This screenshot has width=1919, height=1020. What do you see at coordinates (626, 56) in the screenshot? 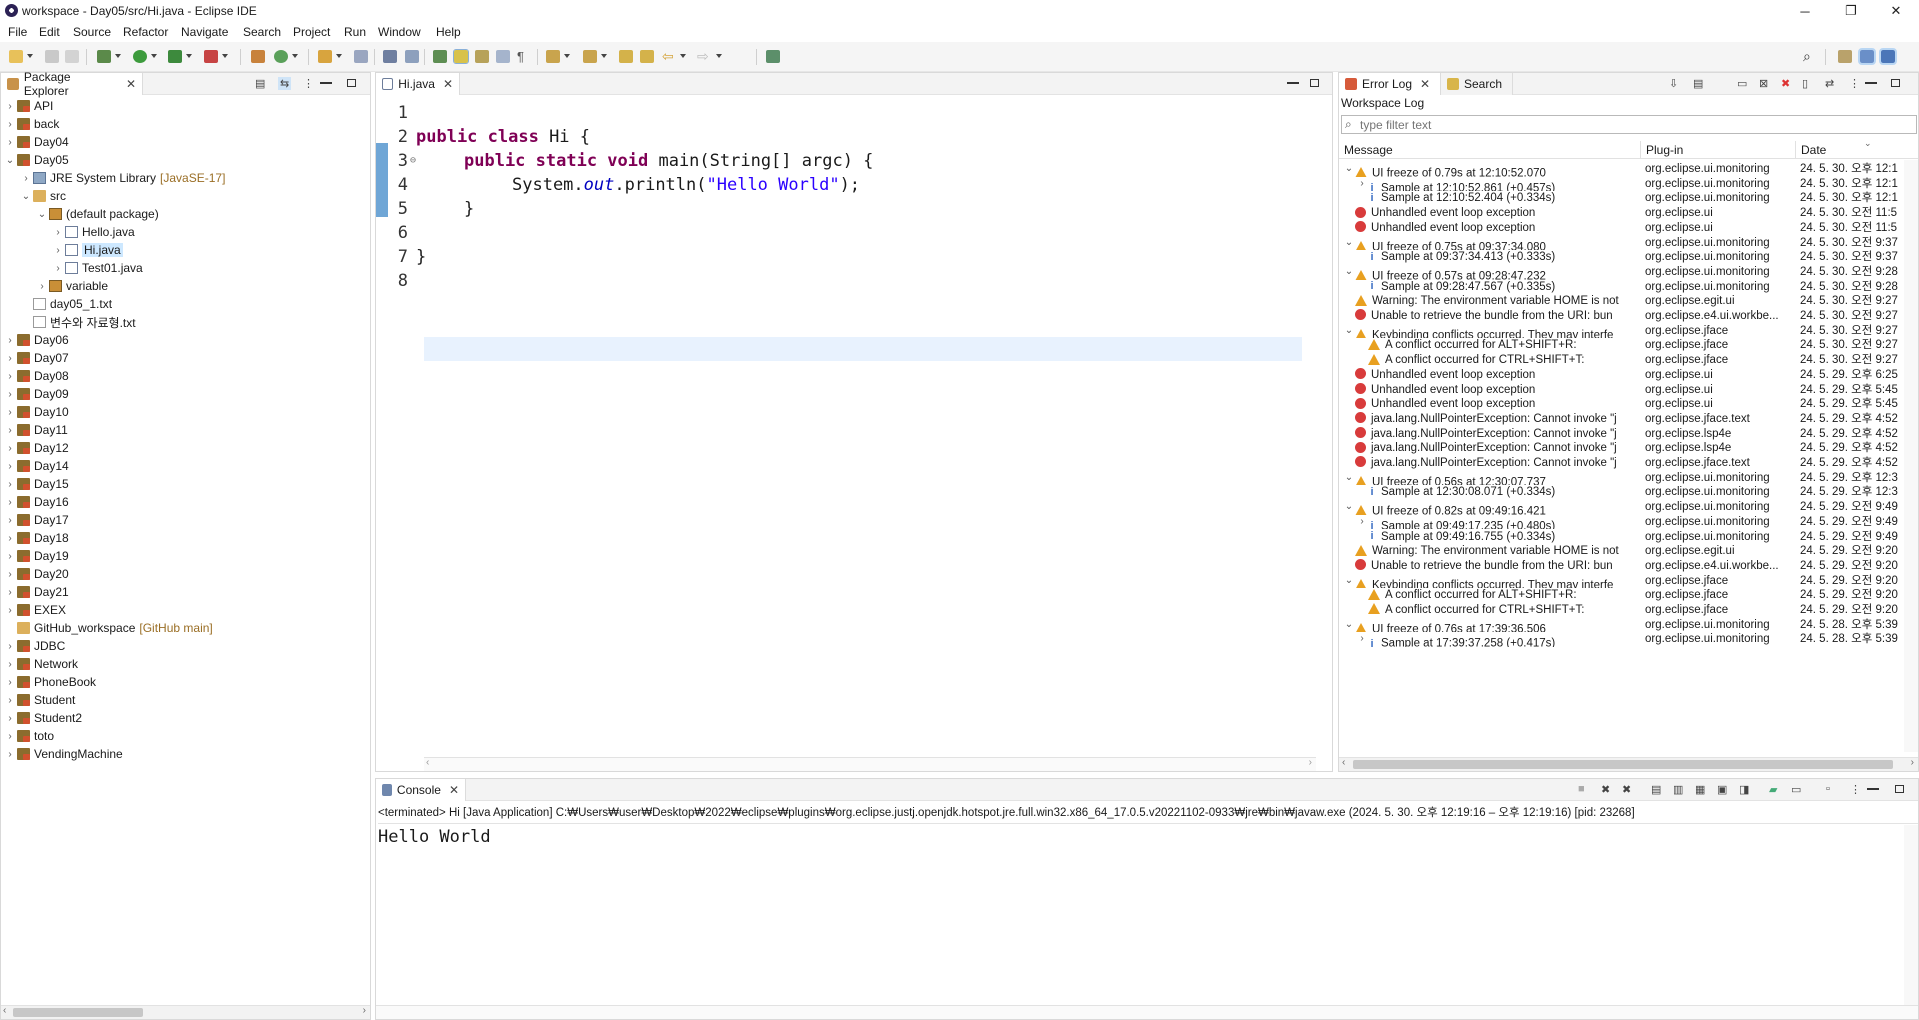
I see `last-edit-icon` at bounding box center [626, 56].